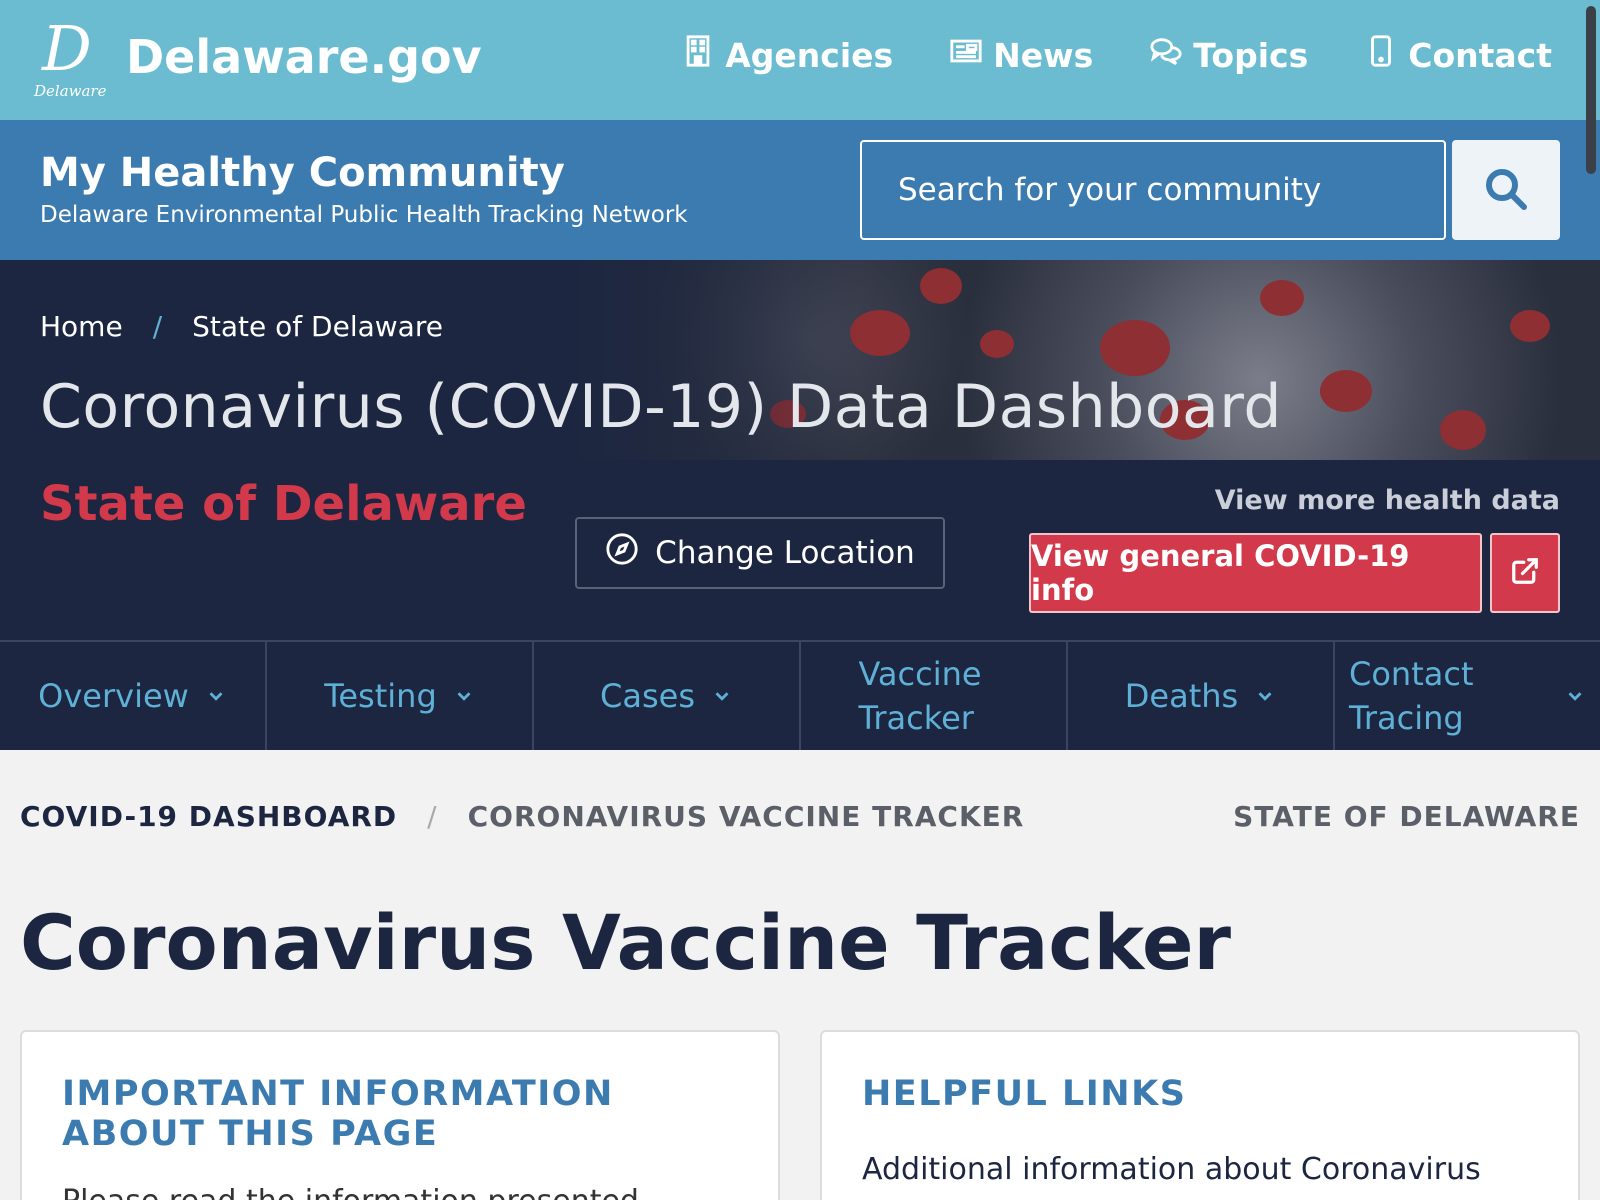 Image resolution: width=1600 pixels, height=1200 pixels. I want to click on gov-site-title: Delaware.gov, so click(304, 57).